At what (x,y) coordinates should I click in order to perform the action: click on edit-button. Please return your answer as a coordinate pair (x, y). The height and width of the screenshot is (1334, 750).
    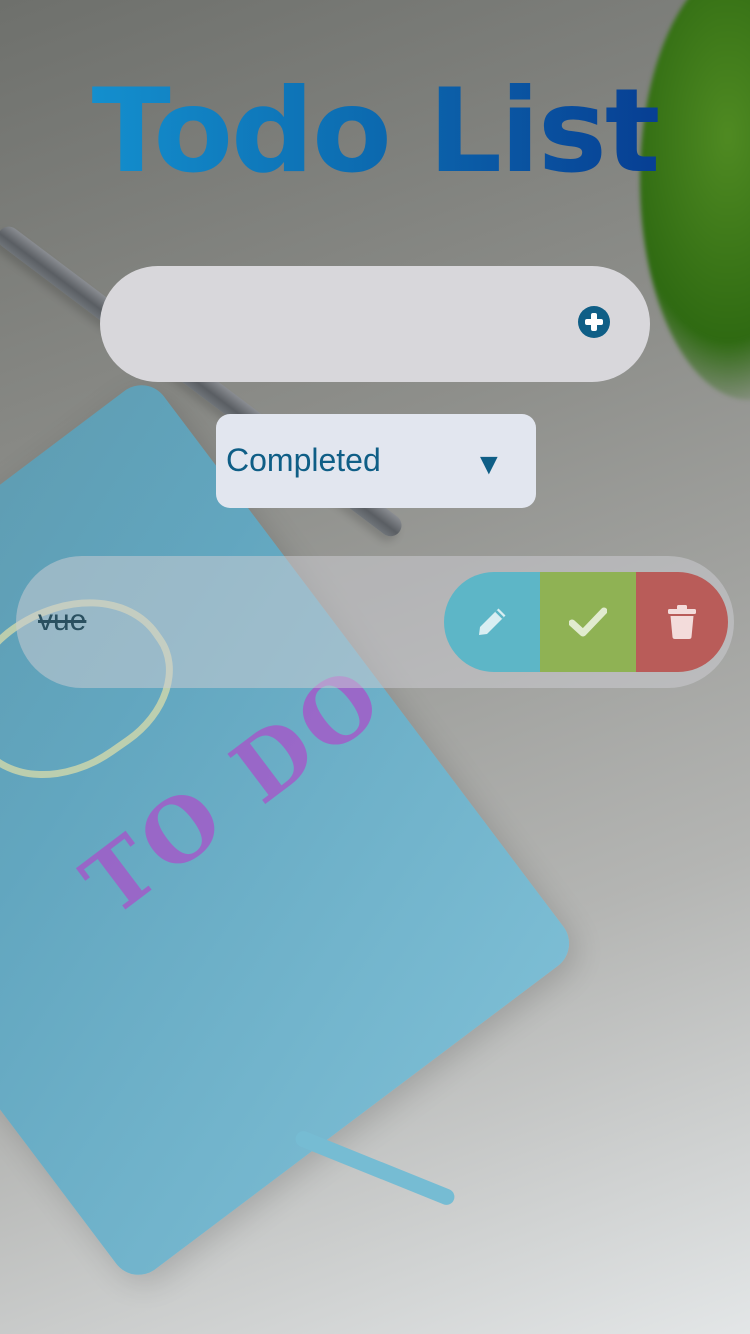
    Looking at the image, I should click on (492, 622).